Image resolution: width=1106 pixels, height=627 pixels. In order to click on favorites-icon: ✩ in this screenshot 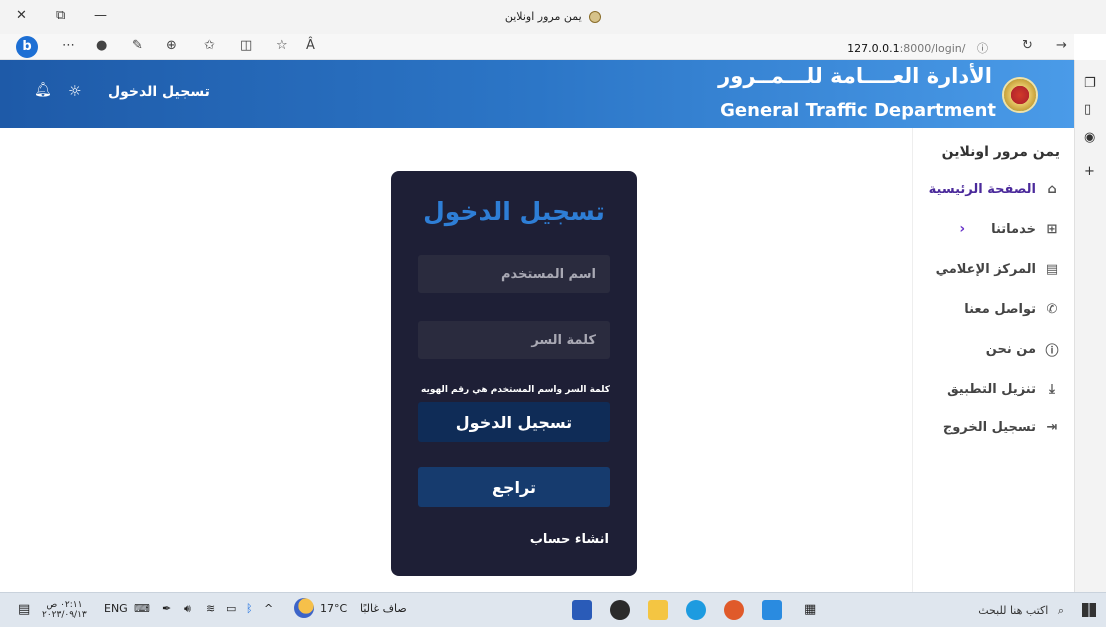, I will do `click(209, 45)`.